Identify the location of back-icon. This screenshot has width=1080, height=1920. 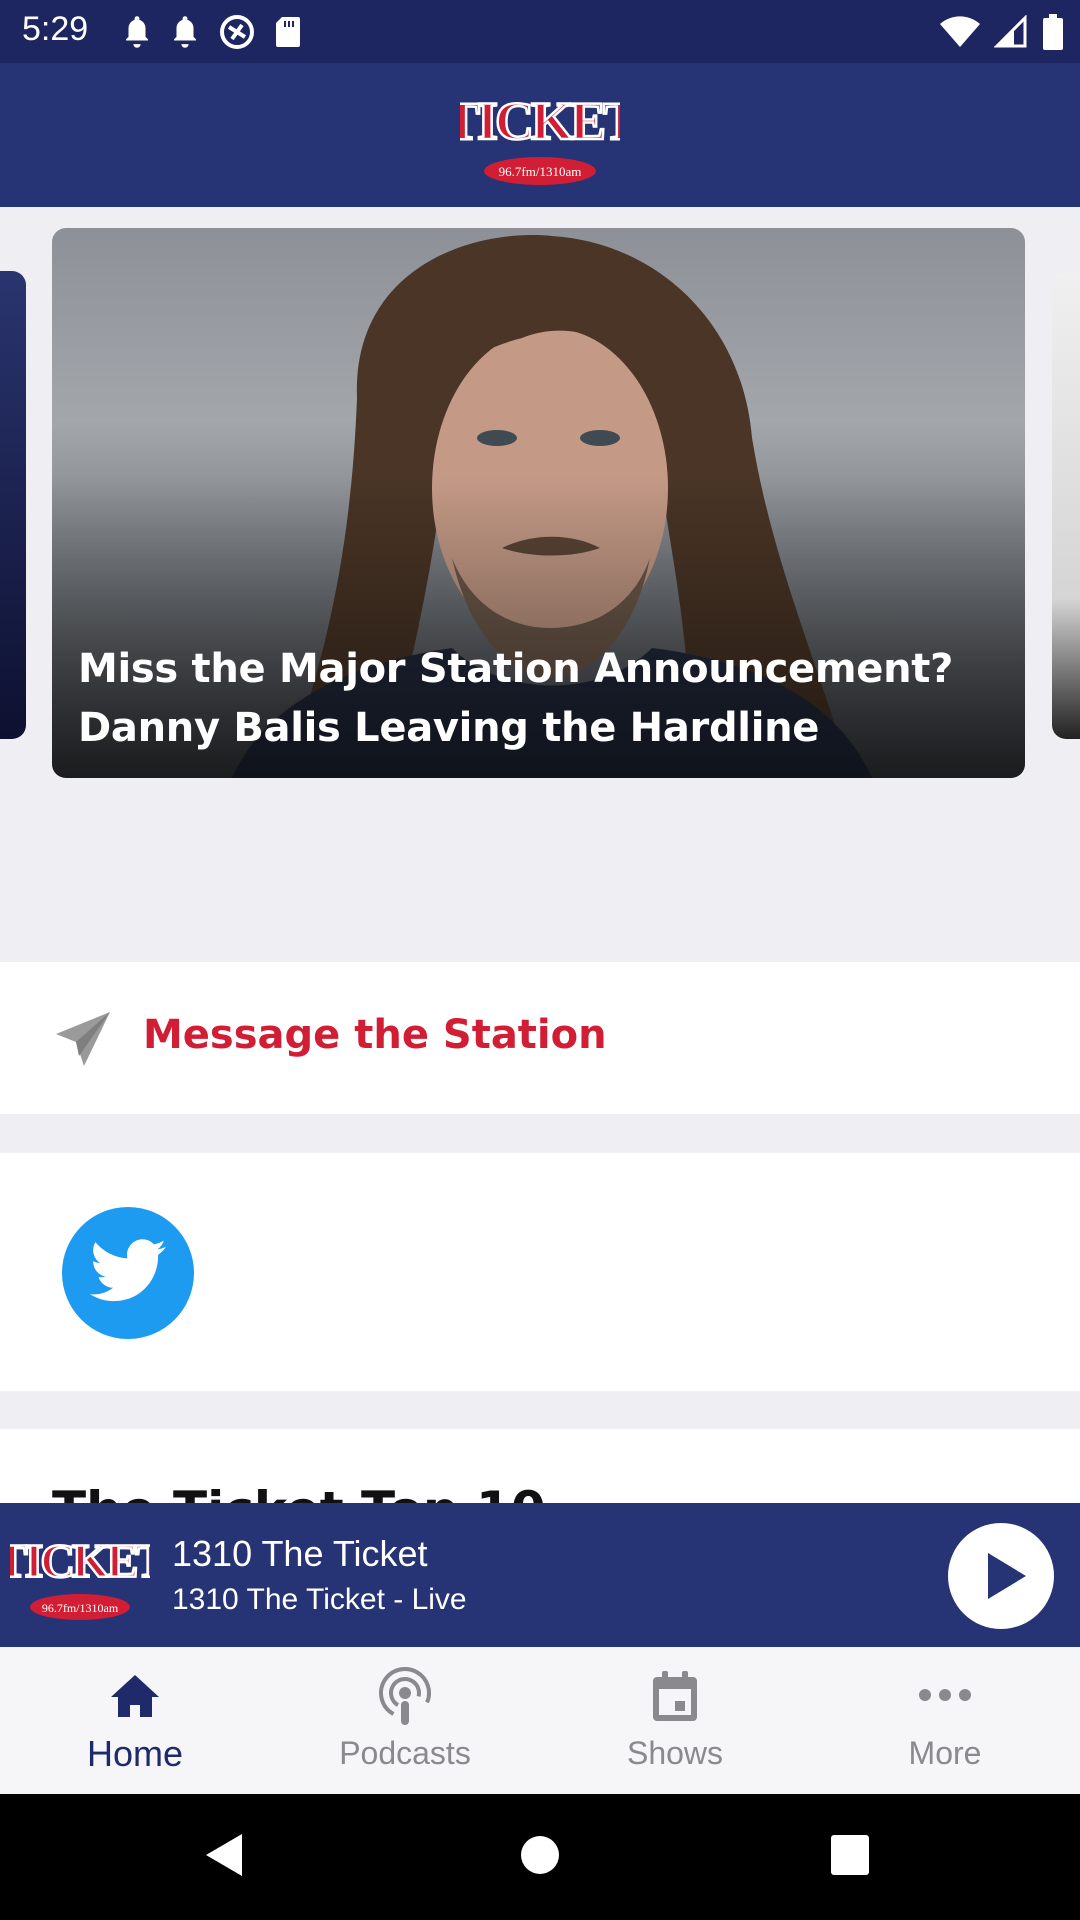
(224, 1855).